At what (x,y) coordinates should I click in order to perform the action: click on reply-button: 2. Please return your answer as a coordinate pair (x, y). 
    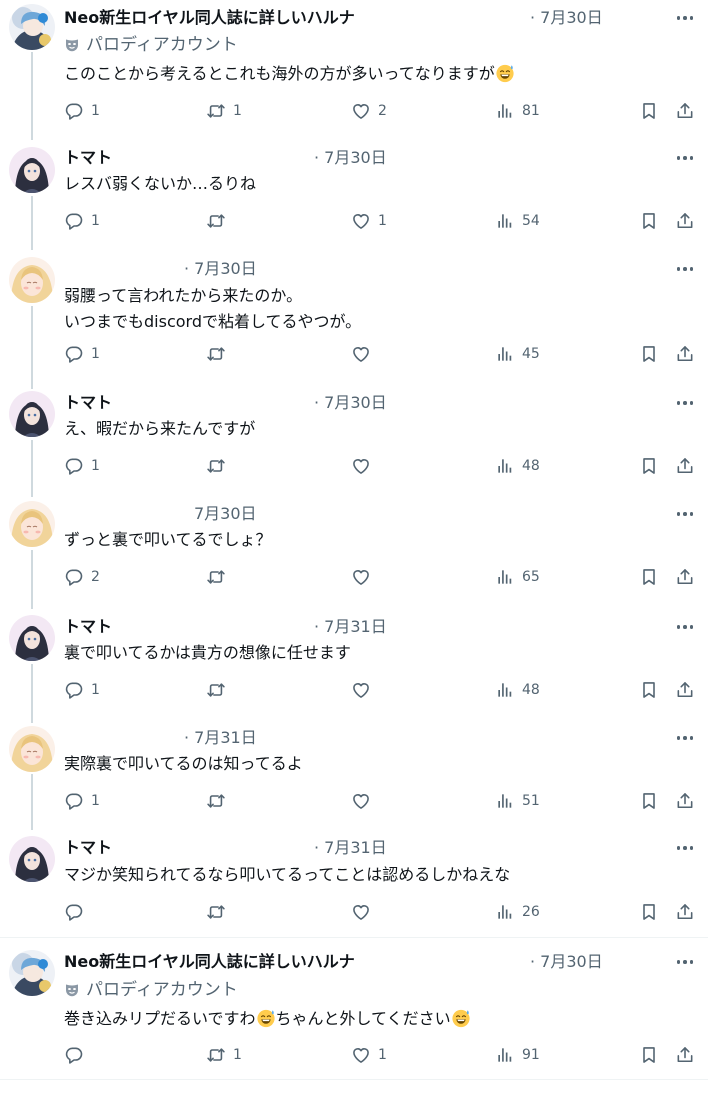
    Looking at the image, I should click on (82, 577).